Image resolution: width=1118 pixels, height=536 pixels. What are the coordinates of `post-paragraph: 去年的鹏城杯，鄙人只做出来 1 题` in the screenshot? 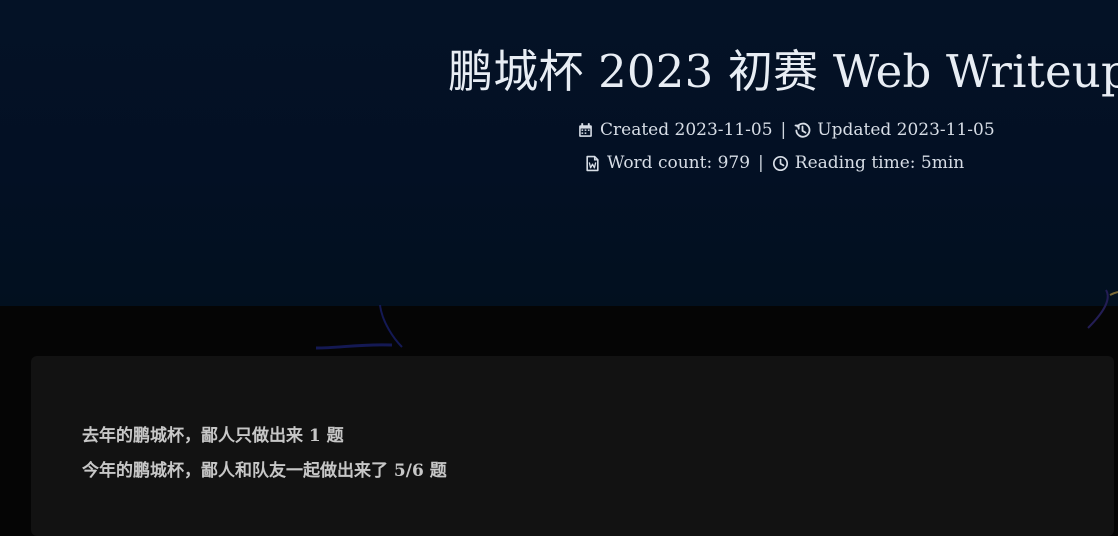 It's located at (213, 436).